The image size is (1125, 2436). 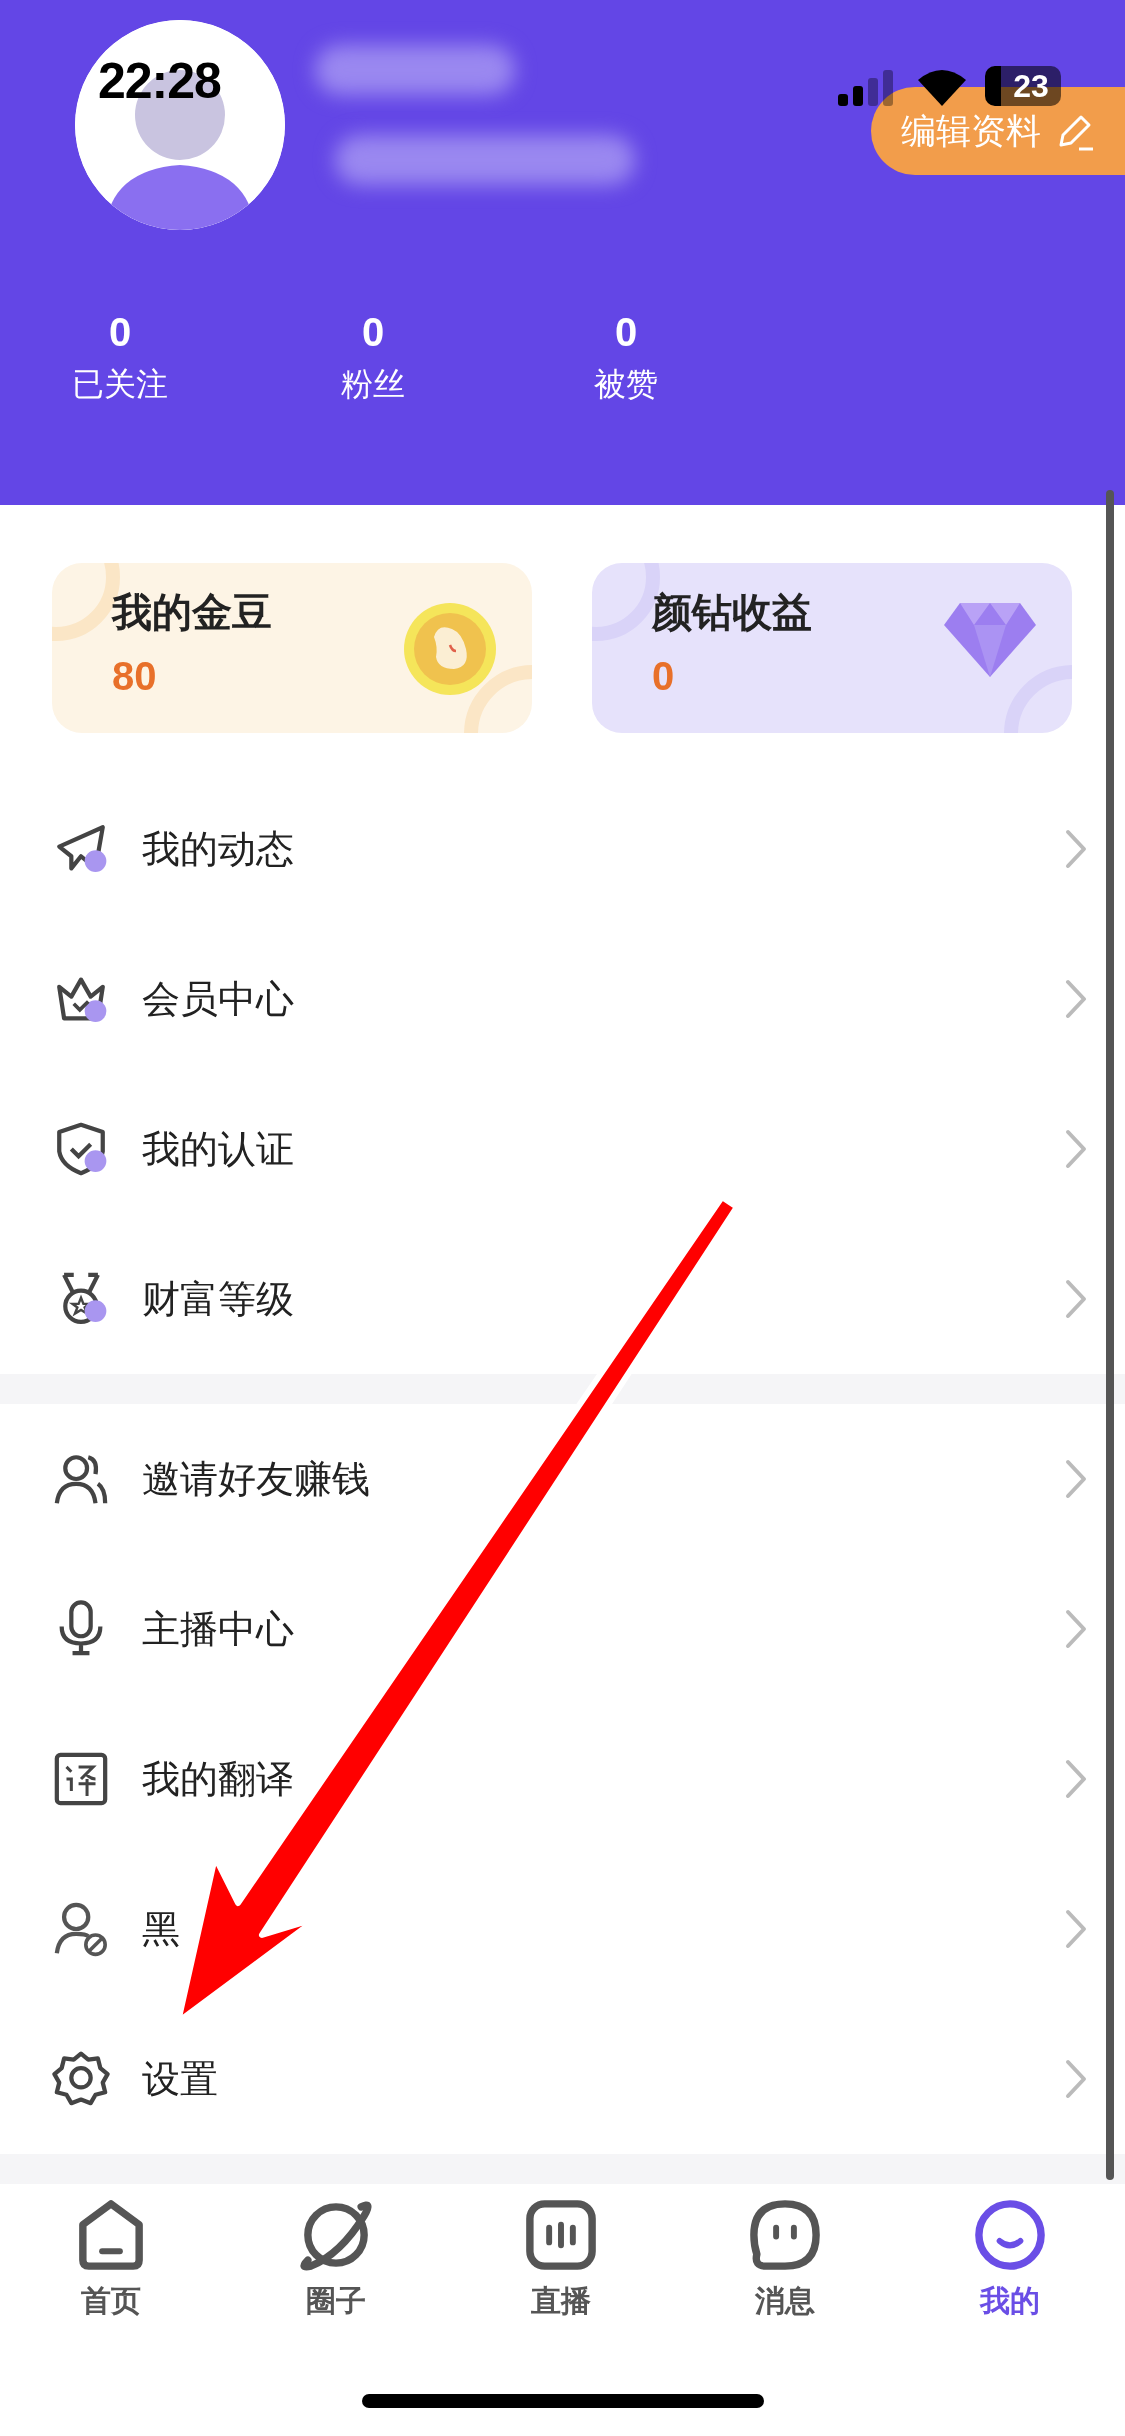 I want to click on wifi-icon, so click(x=942, y=87).